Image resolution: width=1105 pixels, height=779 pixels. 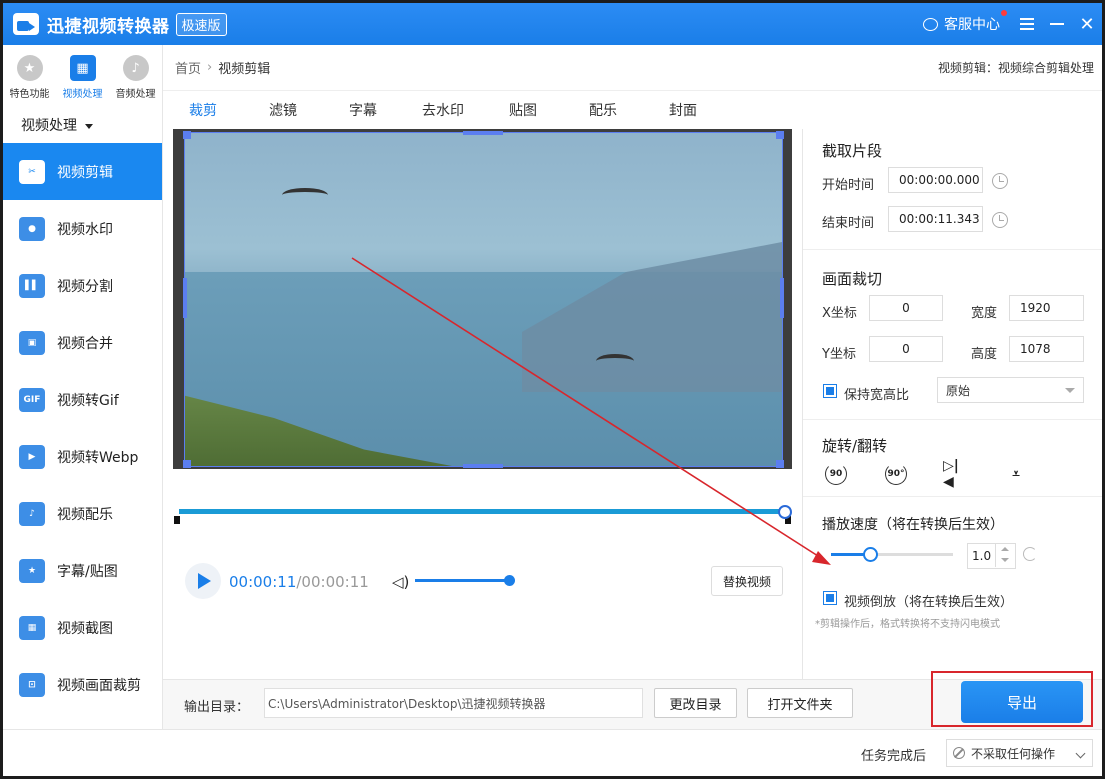 I want to click on flip-vertical-button: ⩡, so click(x=1016, y=474).